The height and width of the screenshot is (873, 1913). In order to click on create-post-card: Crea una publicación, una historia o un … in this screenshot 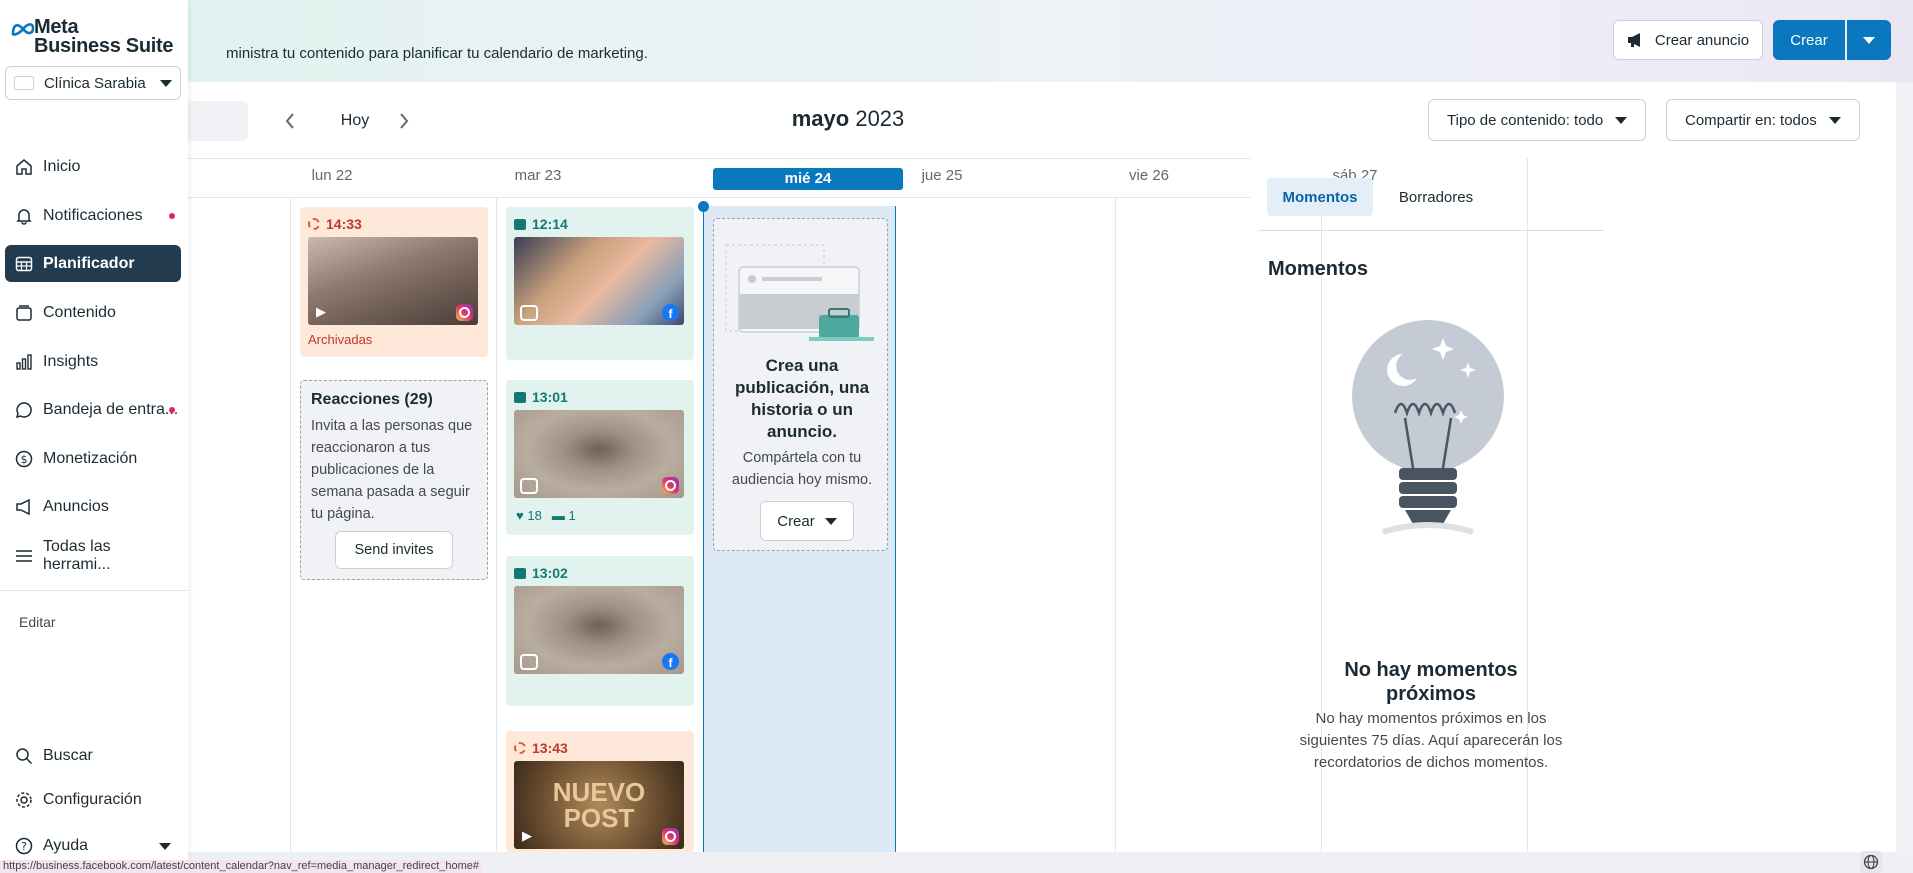, I will do `click(800, 384)`.